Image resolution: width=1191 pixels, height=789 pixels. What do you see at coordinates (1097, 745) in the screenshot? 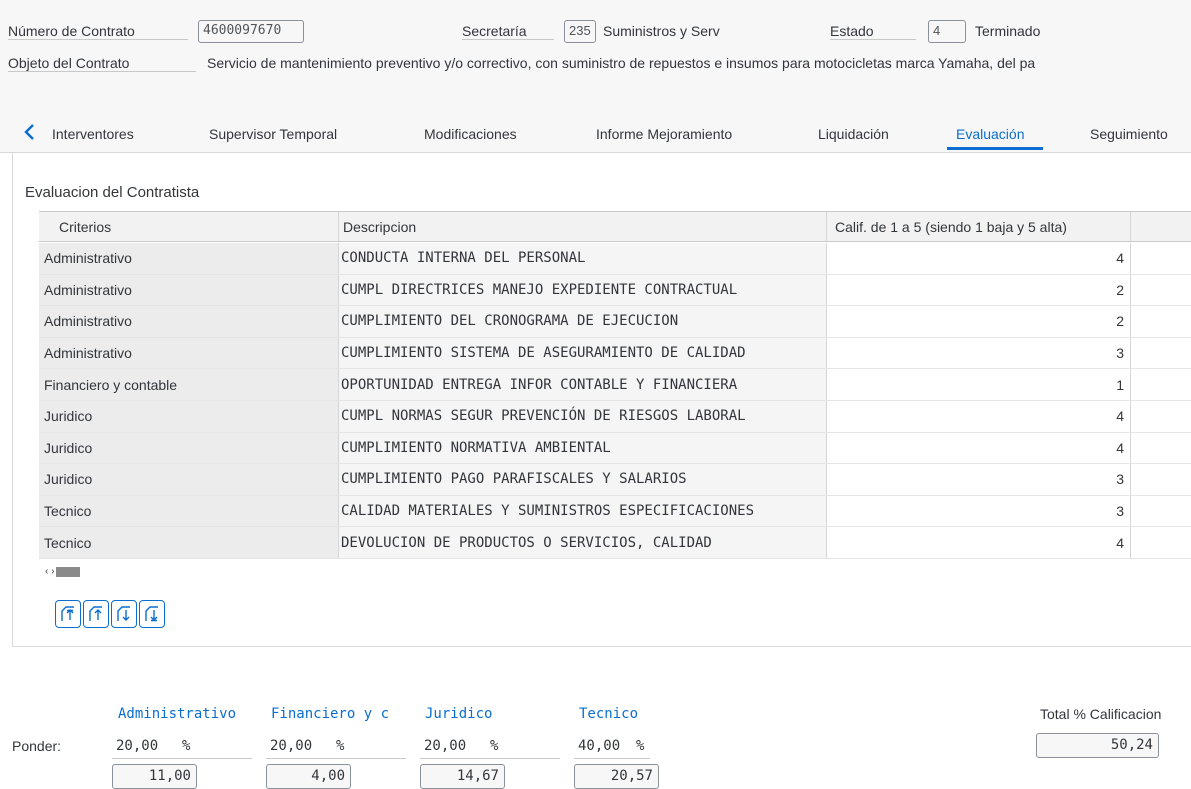
I see `total-calificacion-field: 50,24` at bounding box center [1097, 745].